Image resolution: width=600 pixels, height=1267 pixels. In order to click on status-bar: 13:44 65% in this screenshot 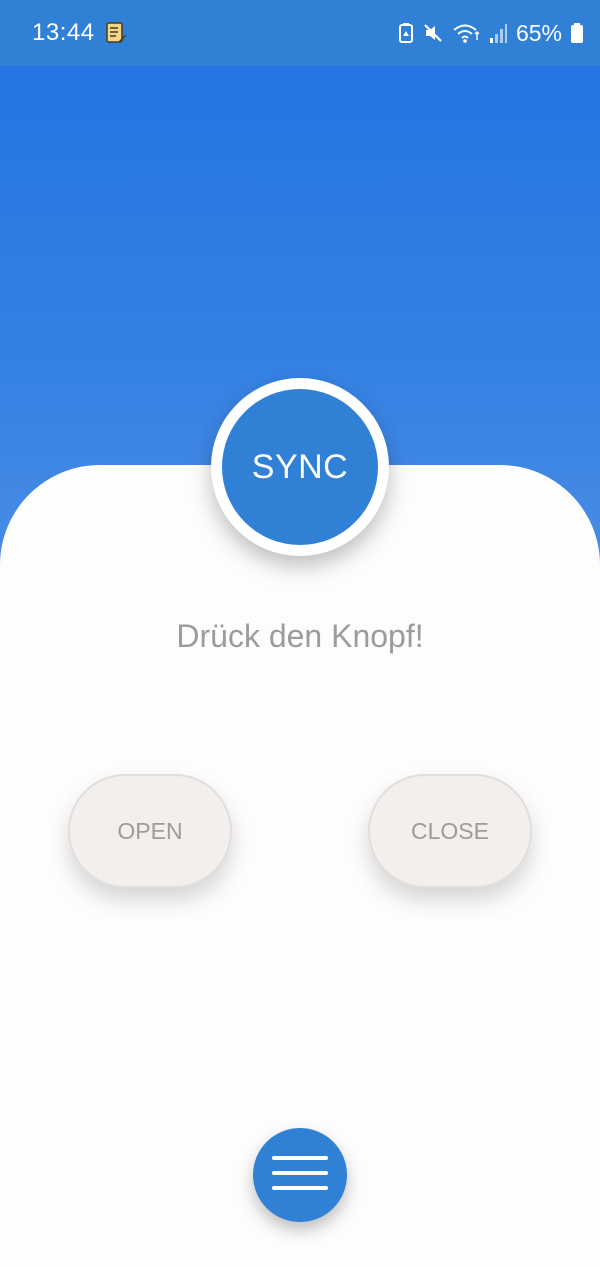, I will do `click(300, 33)`.